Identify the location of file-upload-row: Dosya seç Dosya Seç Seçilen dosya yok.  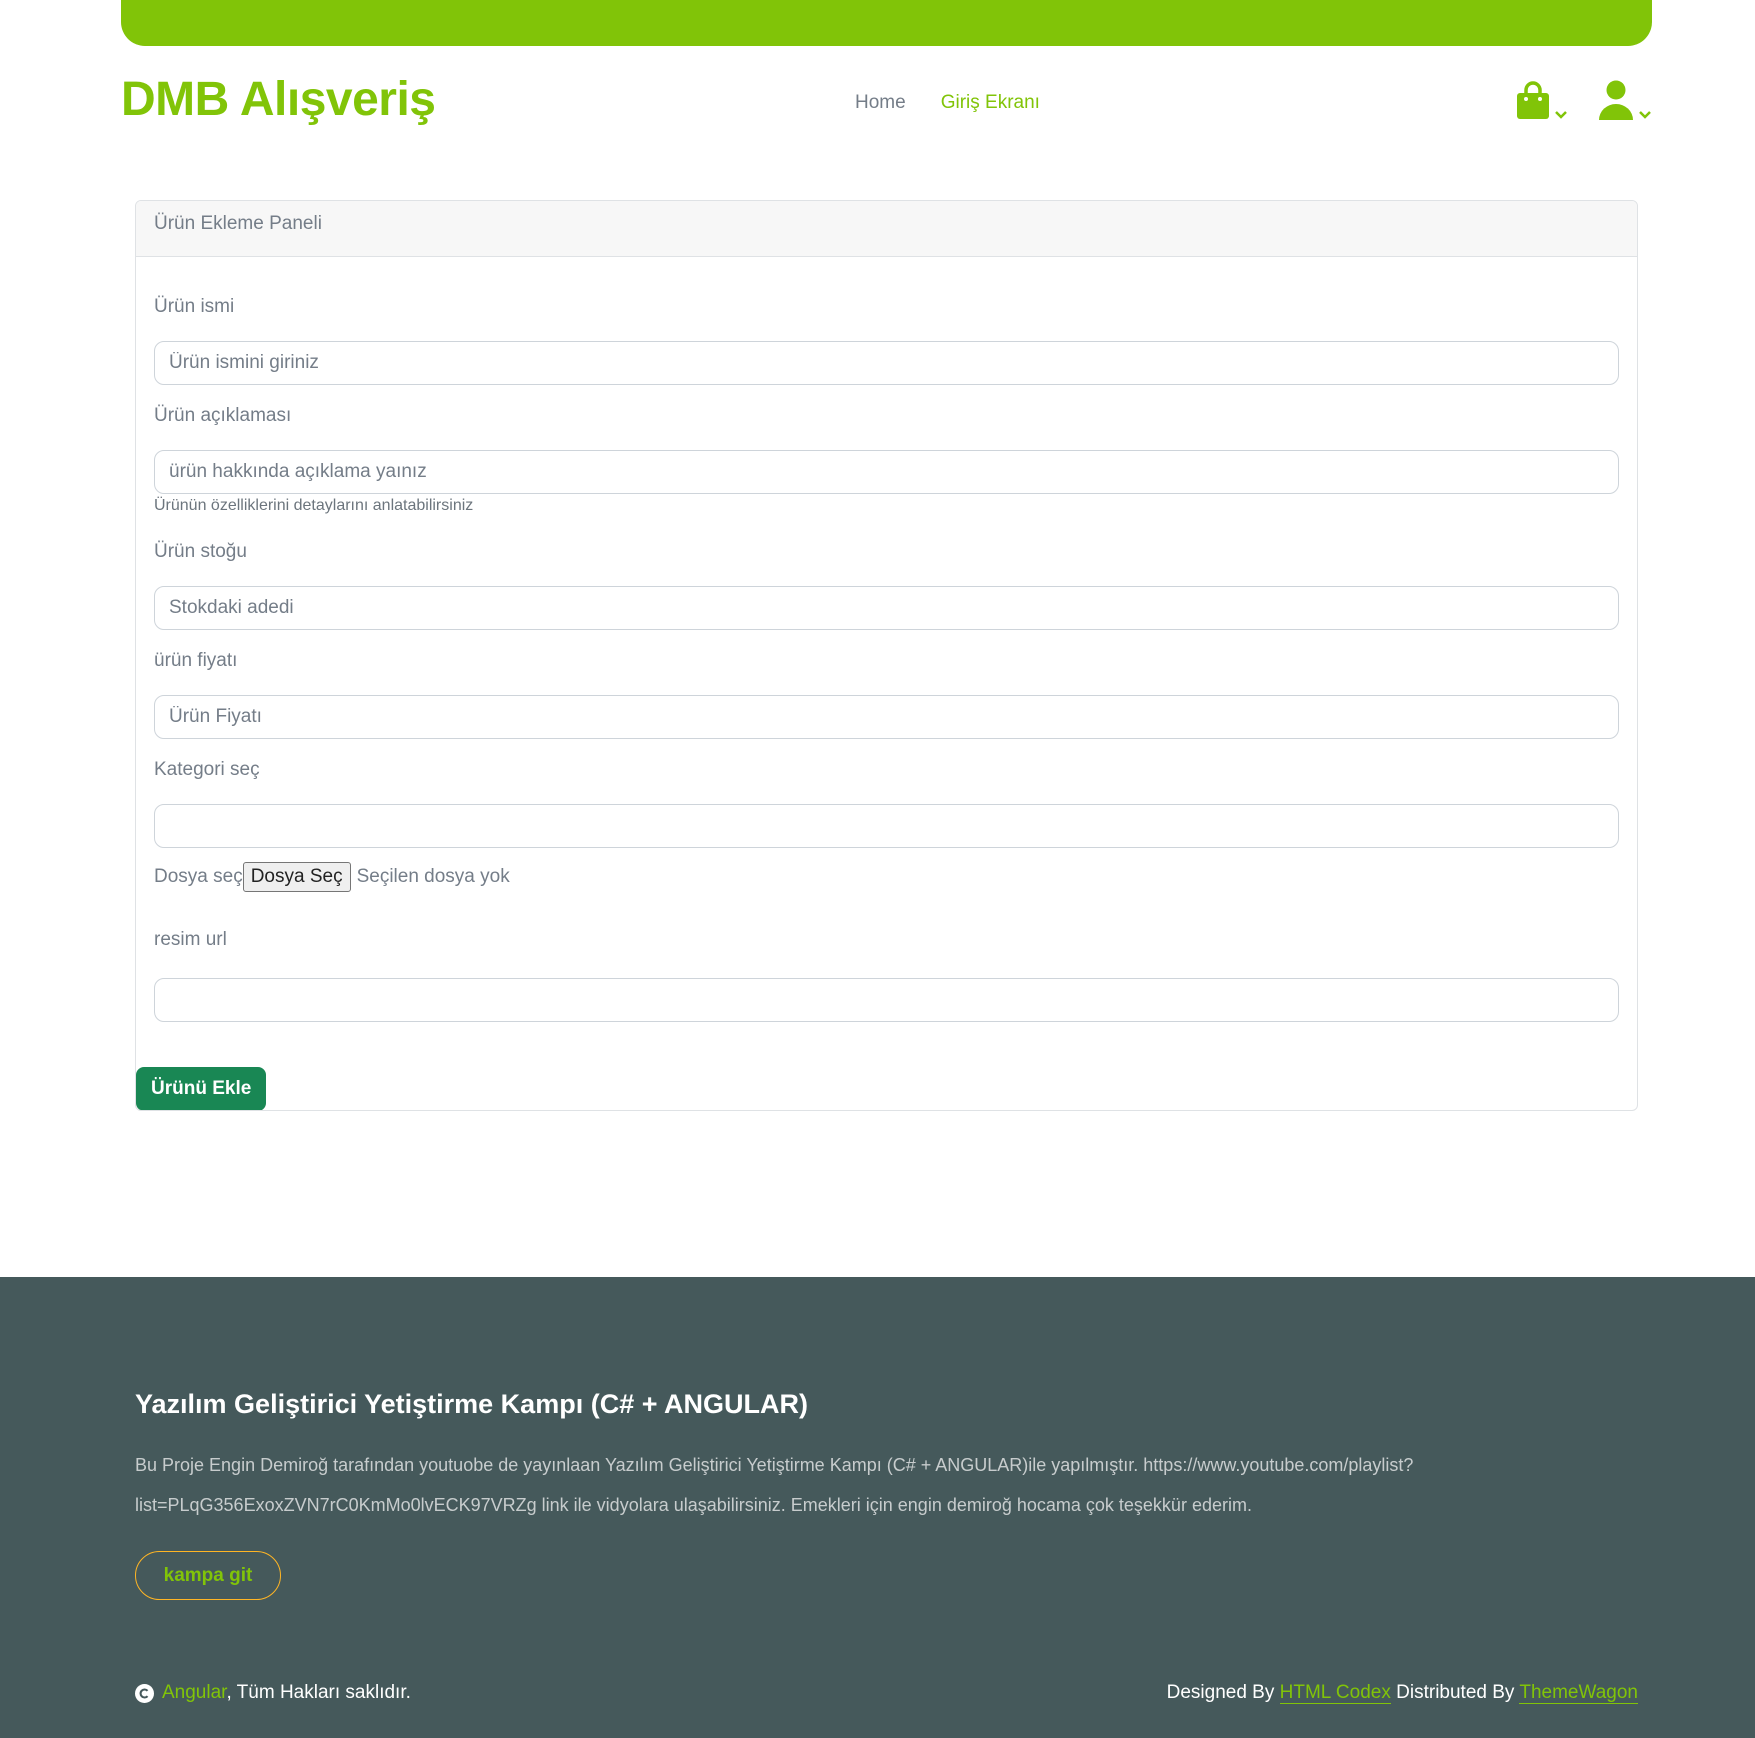
(332, 877).